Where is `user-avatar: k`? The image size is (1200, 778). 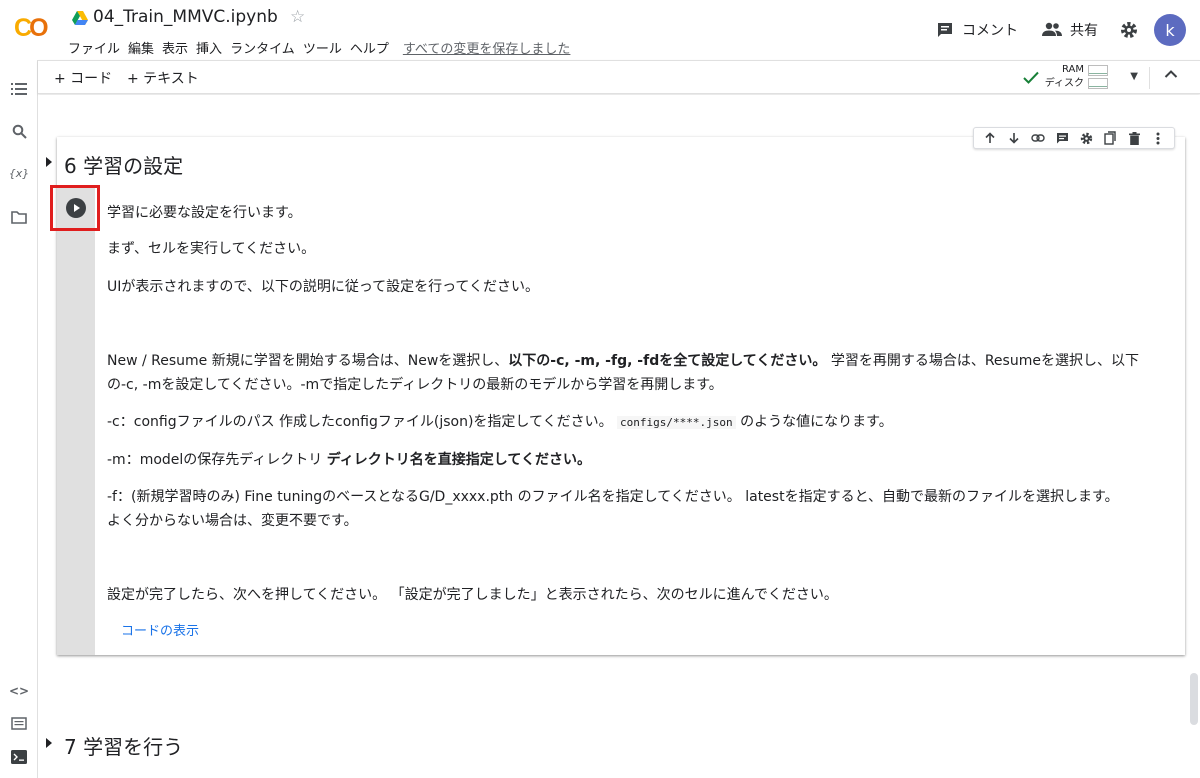 user-avatar: k is located at coordinates (1170, 30).